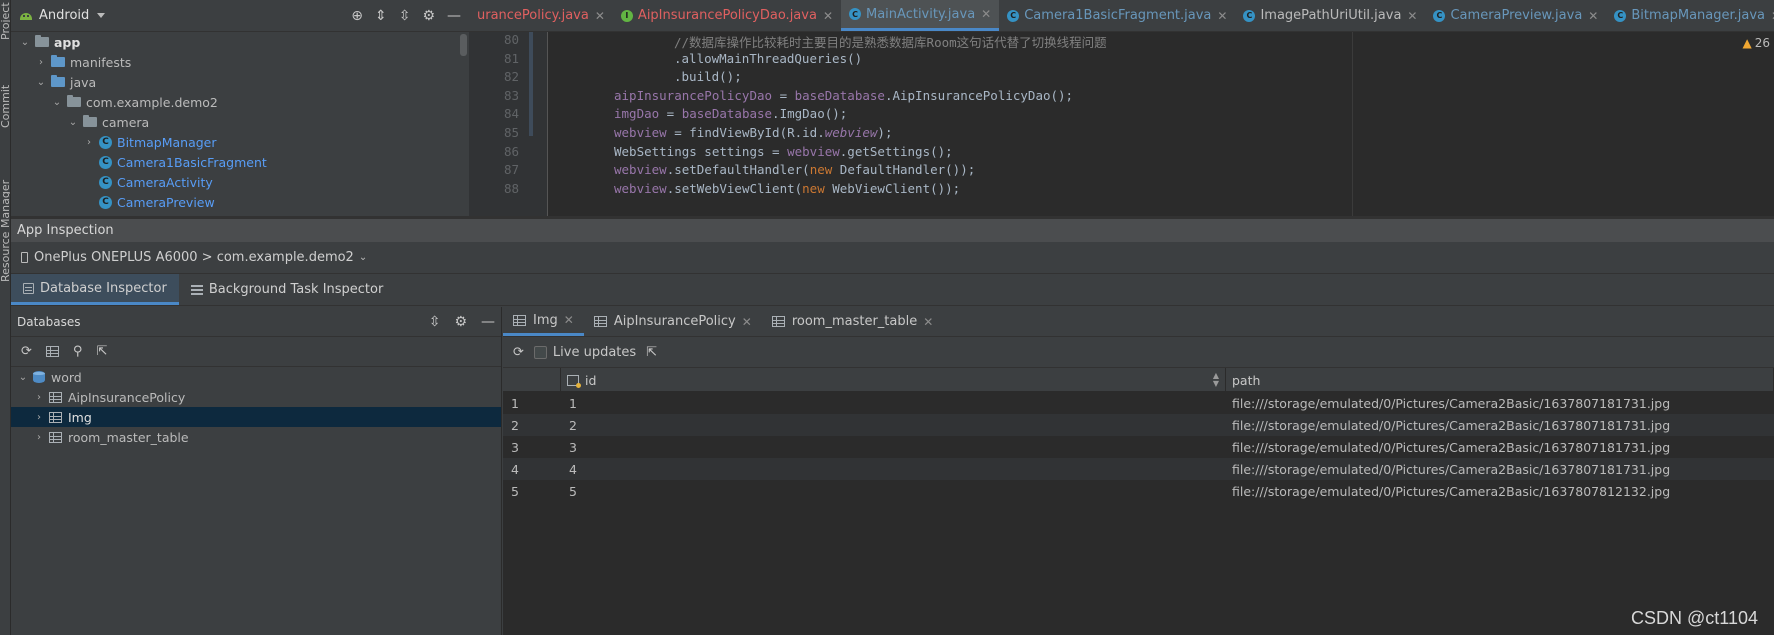 This screenshot has height=635, width=1774. What do you see at coordinates (381, 16) in the screenshot?
I see `expand-all-icon: ⇕` at bounding box center [381, 16].